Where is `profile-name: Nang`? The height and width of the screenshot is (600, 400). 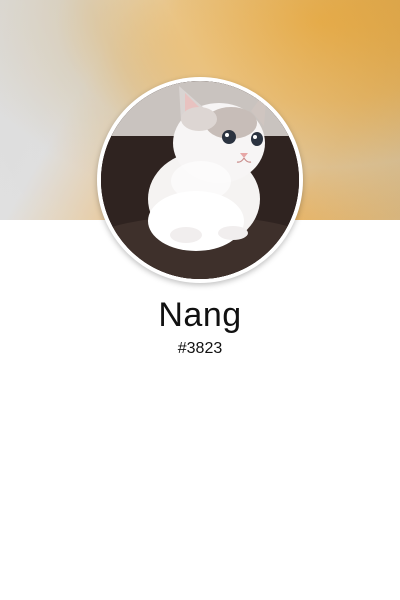
profile-name: Nang is located at coordinates (200, 315).